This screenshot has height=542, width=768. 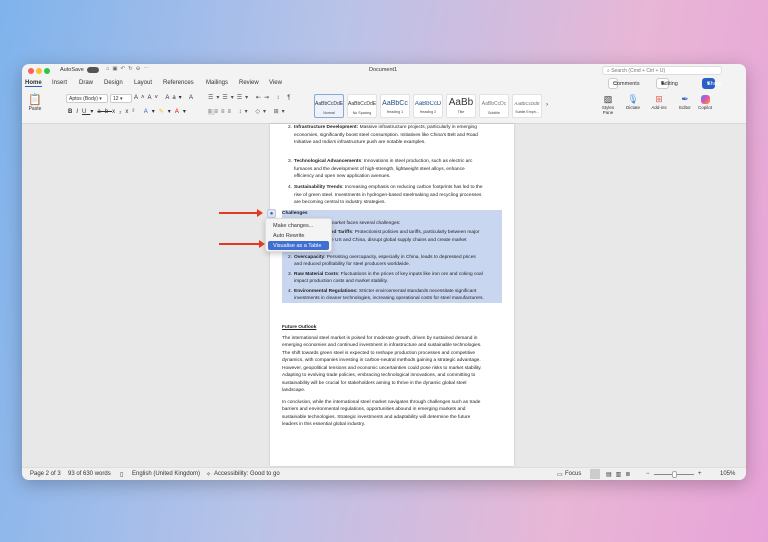 What do you see at coordinates (727, 474) in the screenshot?
I see `zoom-level: 105%` at bounding box center [727, 474].